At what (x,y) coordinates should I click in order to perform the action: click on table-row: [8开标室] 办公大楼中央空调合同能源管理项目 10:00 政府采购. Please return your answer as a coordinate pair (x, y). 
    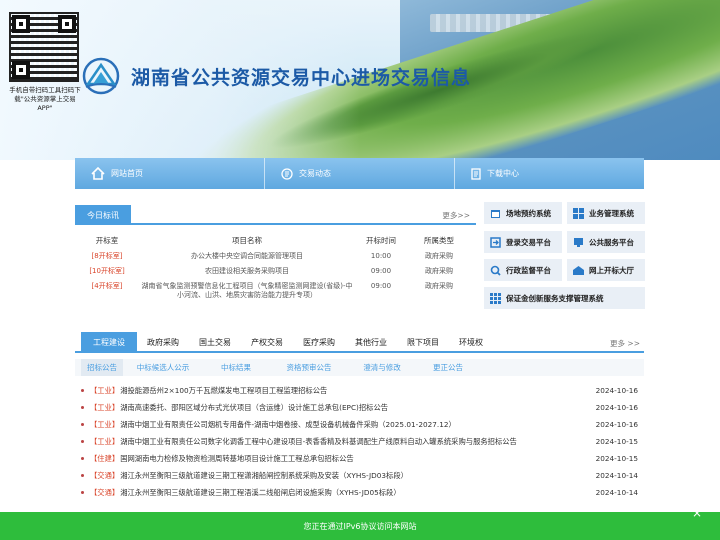
    Looking at the image, I should click on (275, 256).